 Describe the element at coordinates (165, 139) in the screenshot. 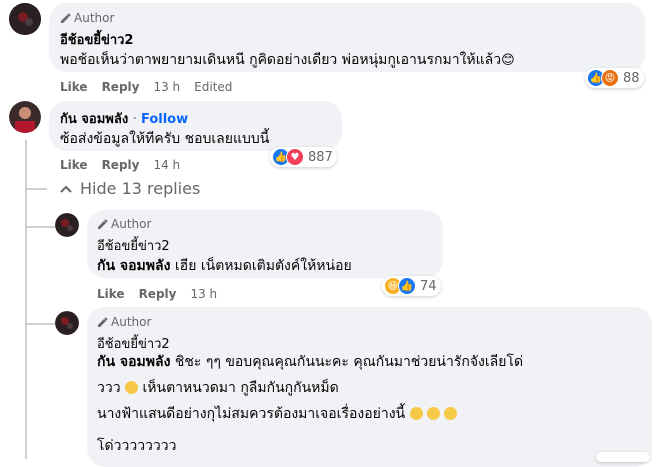

I see `comment-text: ซ้อส่งข้อมูลให้ทีครับ ชอบเลยแบบนี้` at that location.